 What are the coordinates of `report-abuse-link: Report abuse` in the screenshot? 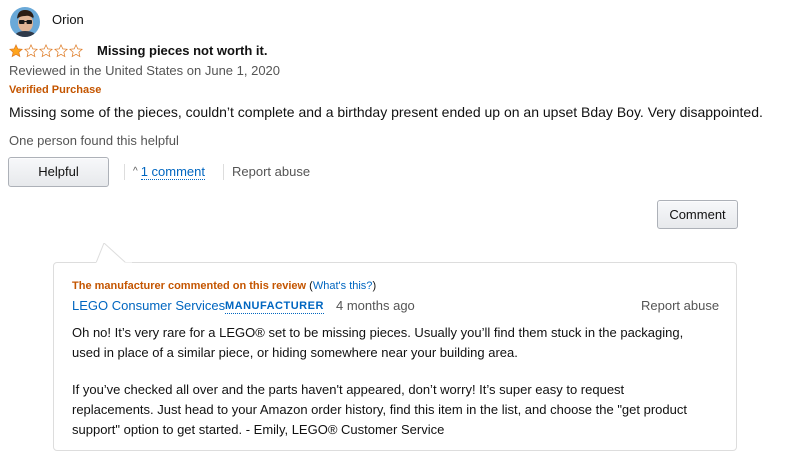 It's located at (266, 172).